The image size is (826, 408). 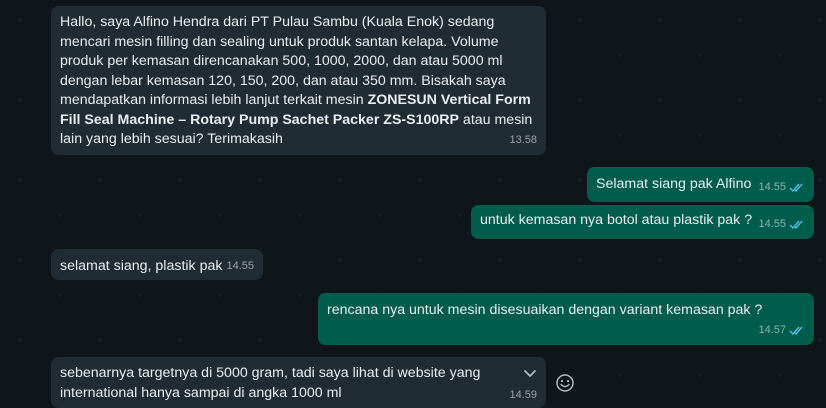 What do you see at coordinates (565, 383) in the screenshot?
I see `emoji-icon` at bounding box center [565, 383].